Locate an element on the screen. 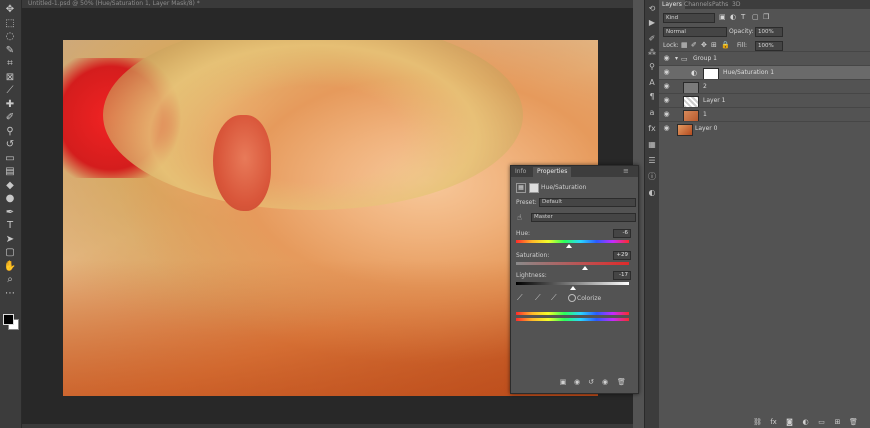 The height and width of the screenshot is (428, 870). eyedropper-icon: ⟋ is located at coordinates (520, 298).